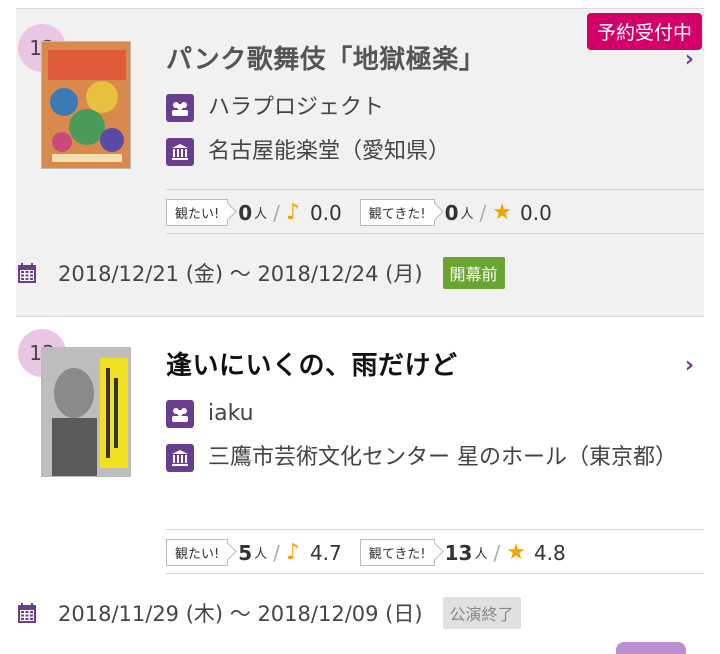 The width and height of the screenshot is (720, 654). What do you see at coordinates (448, 108) in the screenshot?
I see `group-name: ハラプロジェクト` at bounding box center [448, 108].